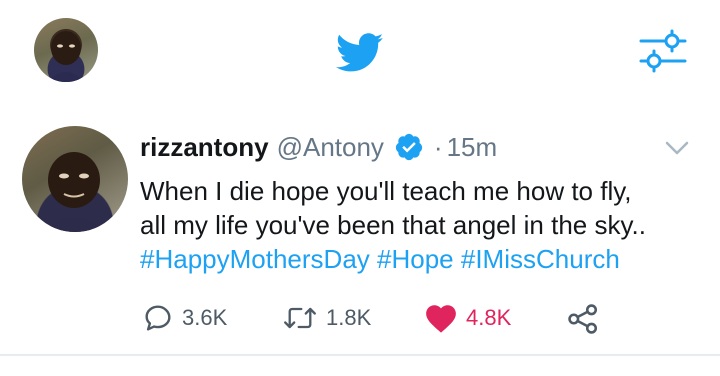 The height and width of the screenshot is (376, 720). I want to click on tweet-timestamp: 15m, so click(472, 147).